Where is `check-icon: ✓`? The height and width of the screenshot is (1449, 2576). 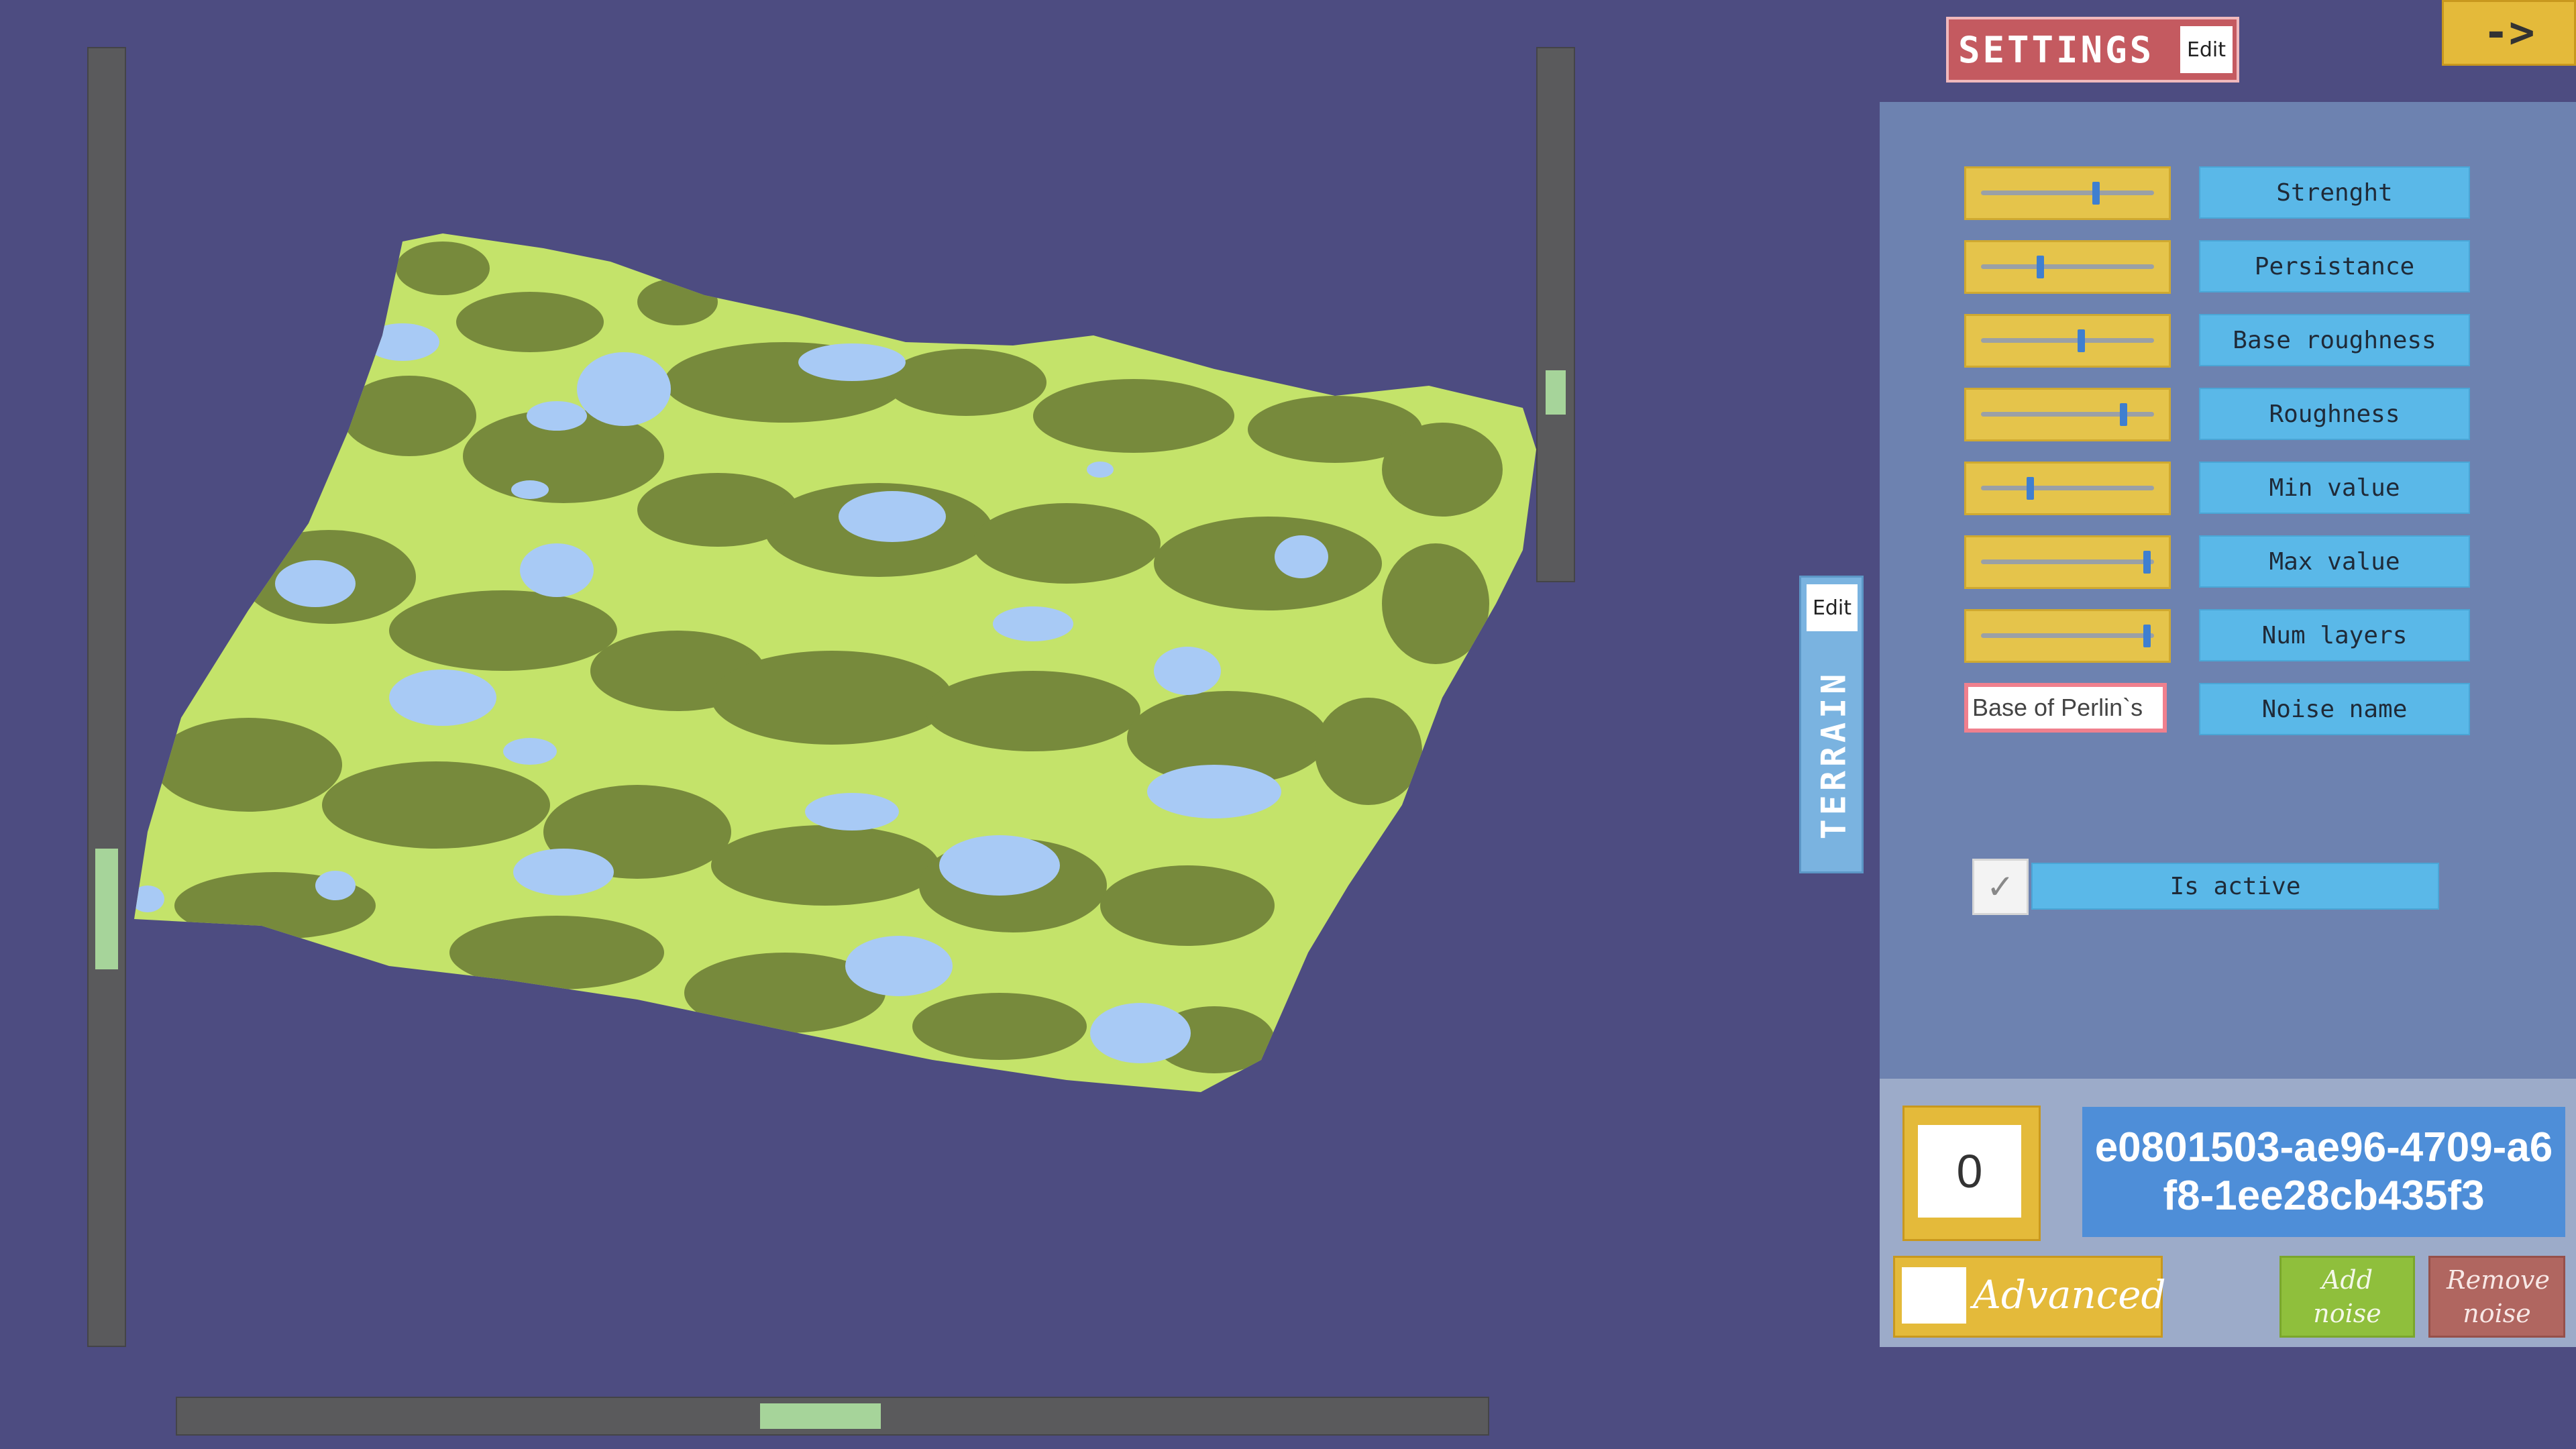 check-icon: ✓ is located at coordinates (2000, 886).